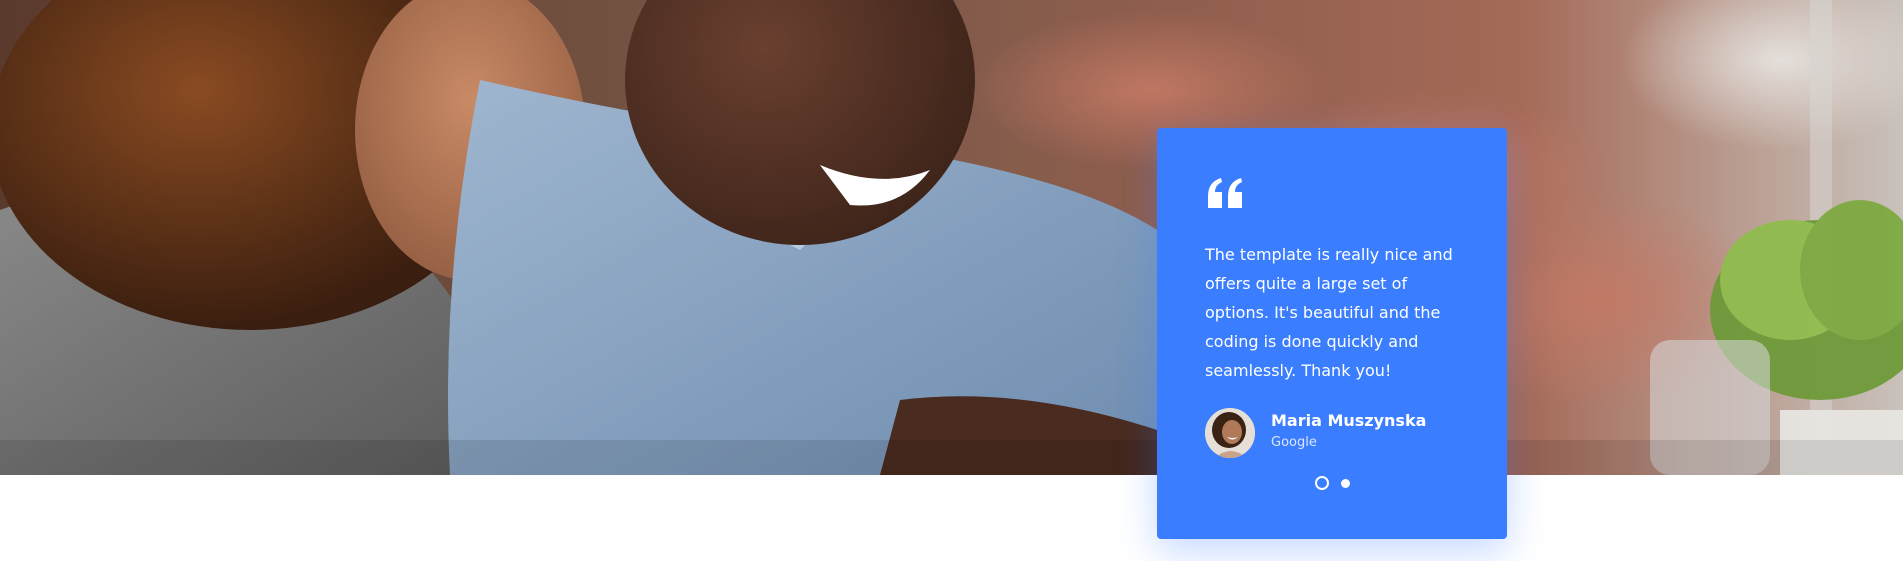 Image resolution: width=1903 pixels, height=561 pixels. Describe the element at coordinates (1332, 484) in the screenshot. I see `testimonial-pagination` at that location.